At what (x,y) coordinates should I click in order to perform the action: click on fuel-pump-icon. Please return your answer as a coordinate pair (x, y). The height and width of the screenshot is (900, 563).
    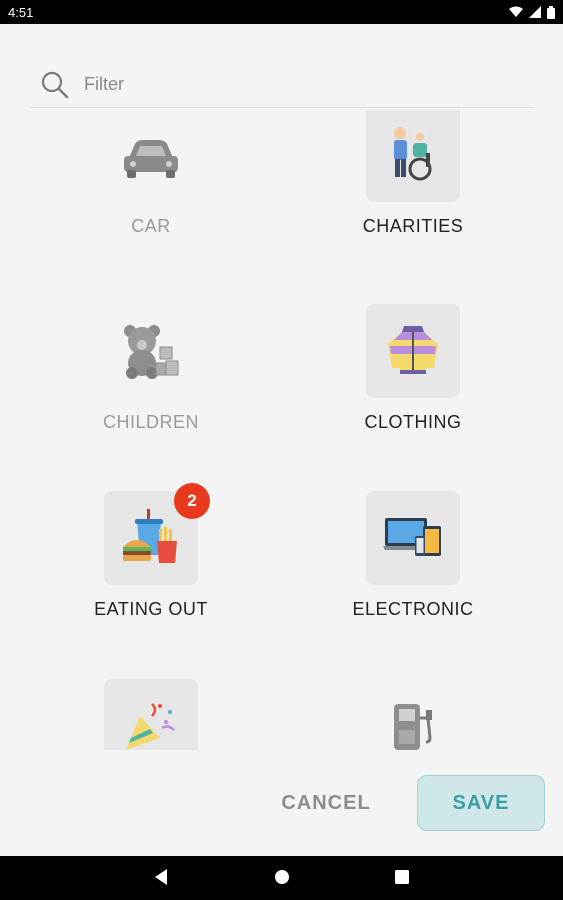
    Looking at the image, I should click on (413, 727).